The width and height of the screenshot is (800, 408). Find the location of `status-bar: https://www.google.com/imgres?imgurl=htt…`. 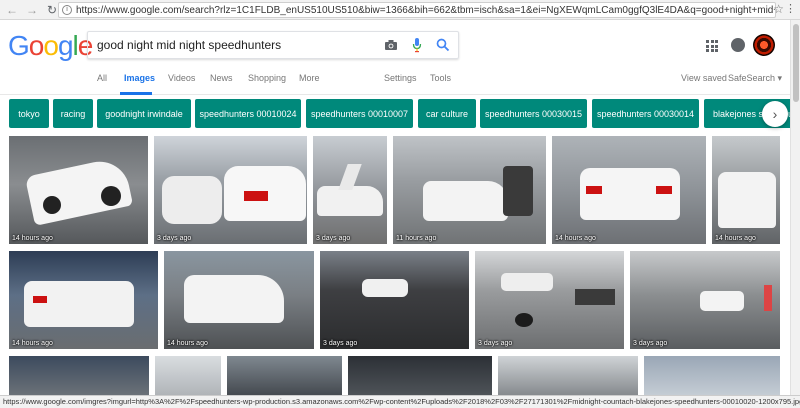

status-bar: https://www.google.com/imgres?imgurl=htt… is located at coordinates (400, 401).